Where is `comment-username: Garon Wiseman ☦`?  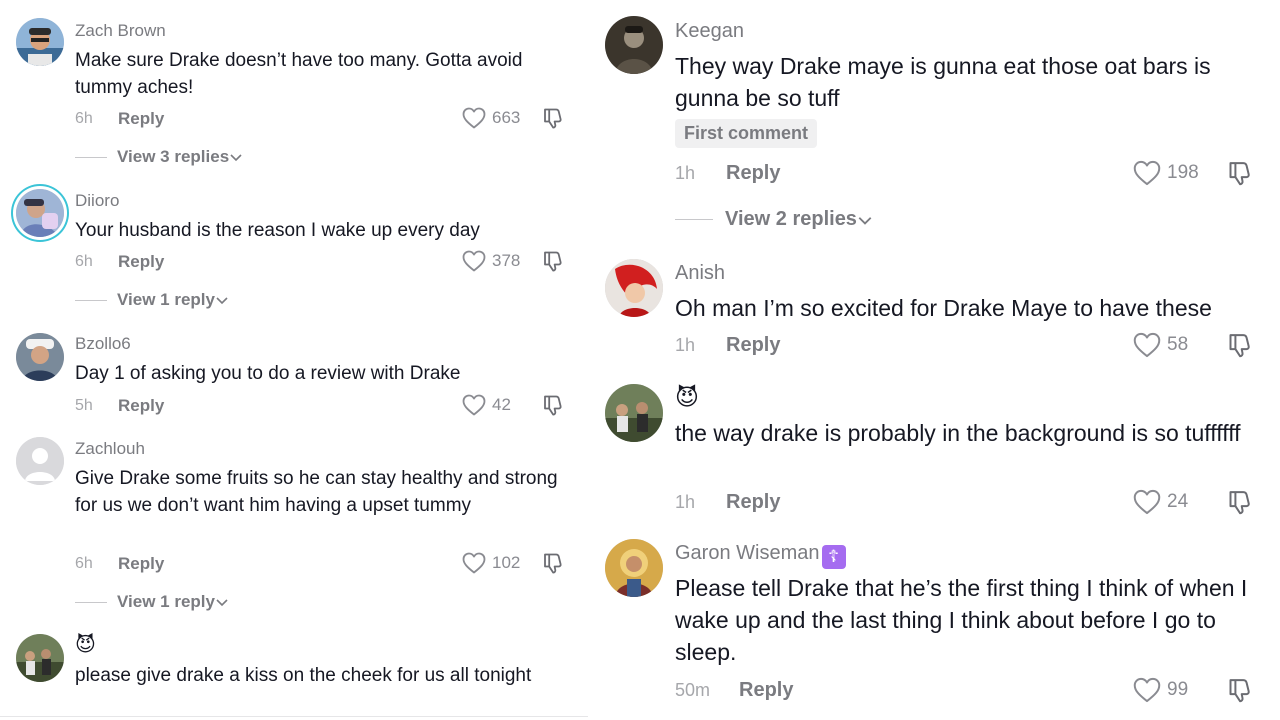
comment-username: Garon Wiseman ☦ is located at coordinates (760, 555).